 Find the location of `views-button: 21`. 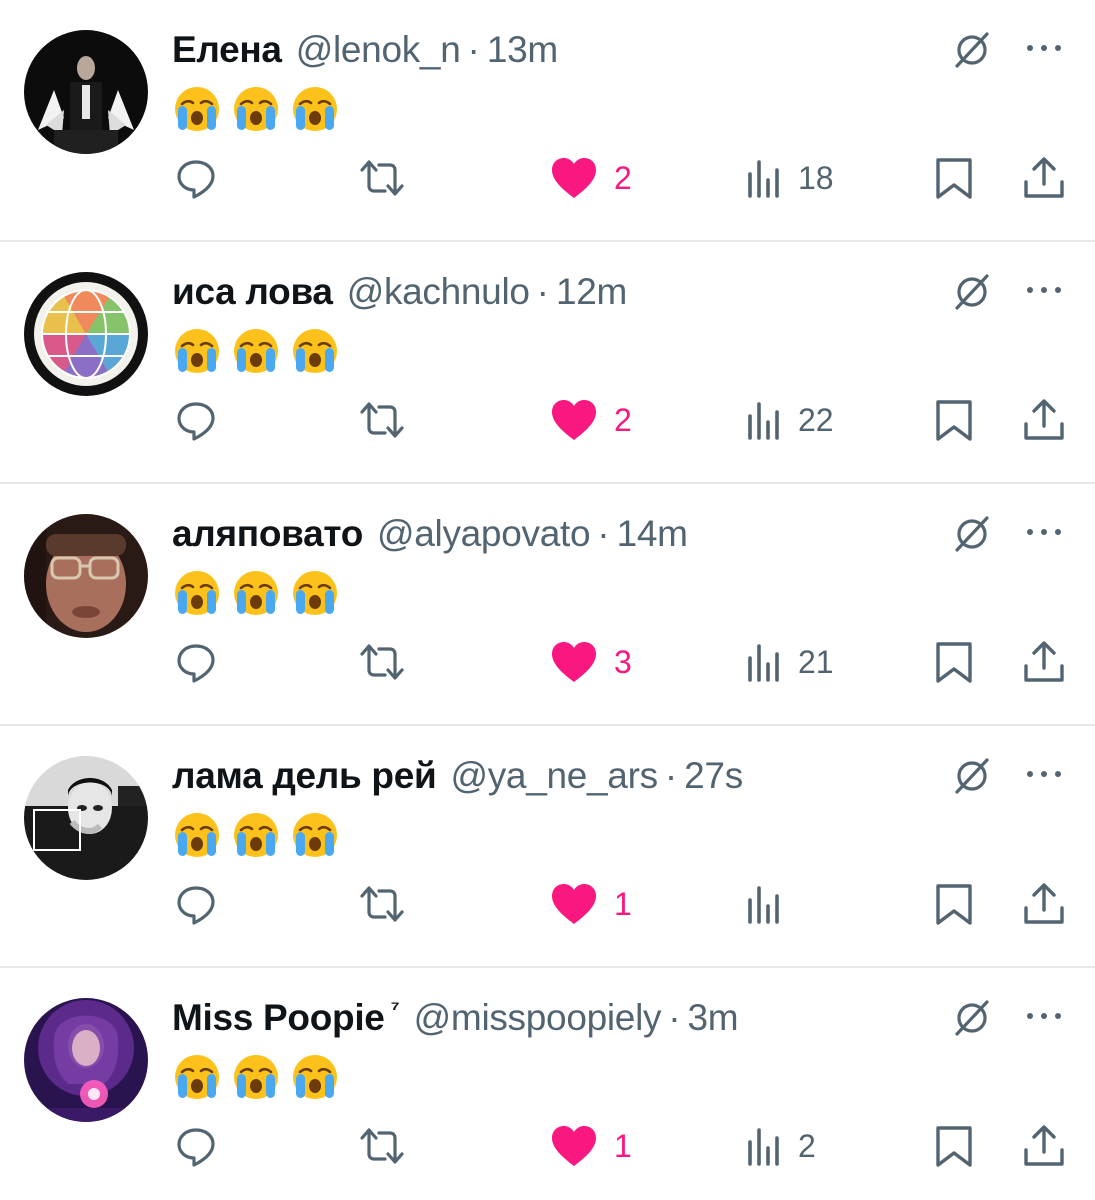

views-button: 21 is located at coordinates (789, 662).